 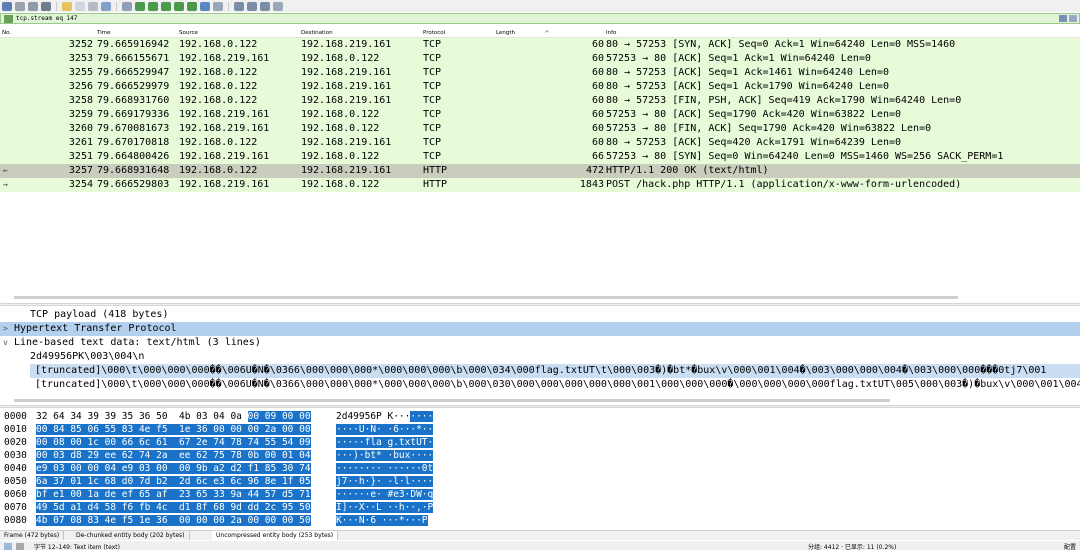 What do you see at coordinates (239, 6) in the screenshot?
I see `zoom-in-icon` at bounding box center [239, 6].